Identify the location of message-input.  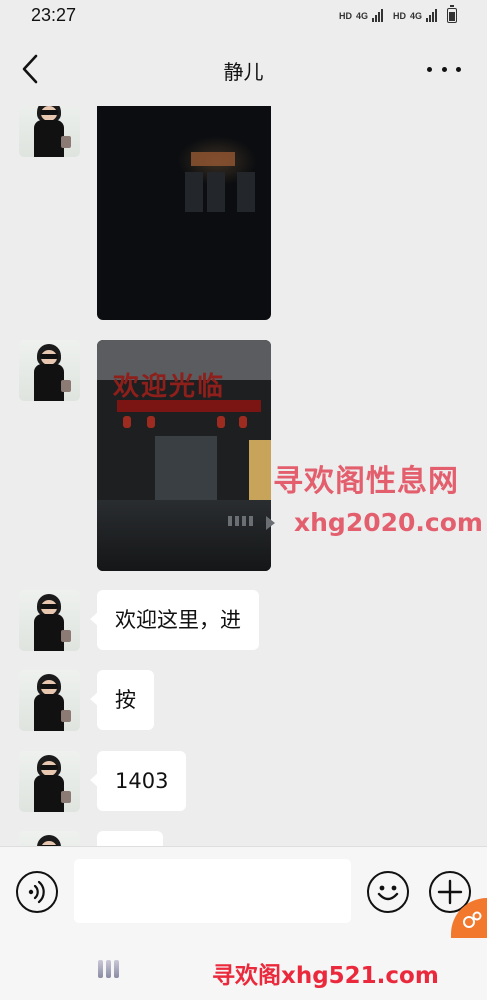
(212, 891).